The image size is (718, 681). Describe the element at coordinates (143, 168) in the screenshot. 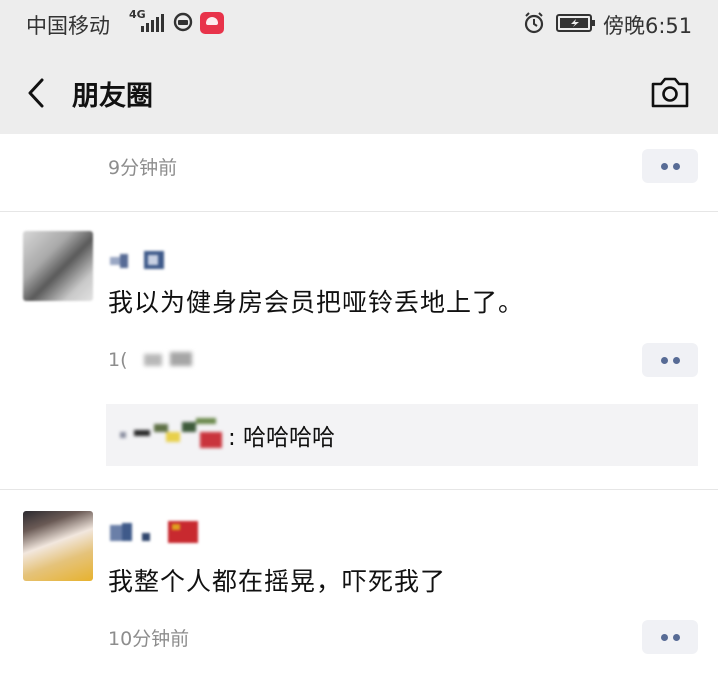

I see `post-time: 9分钟前` at that location.